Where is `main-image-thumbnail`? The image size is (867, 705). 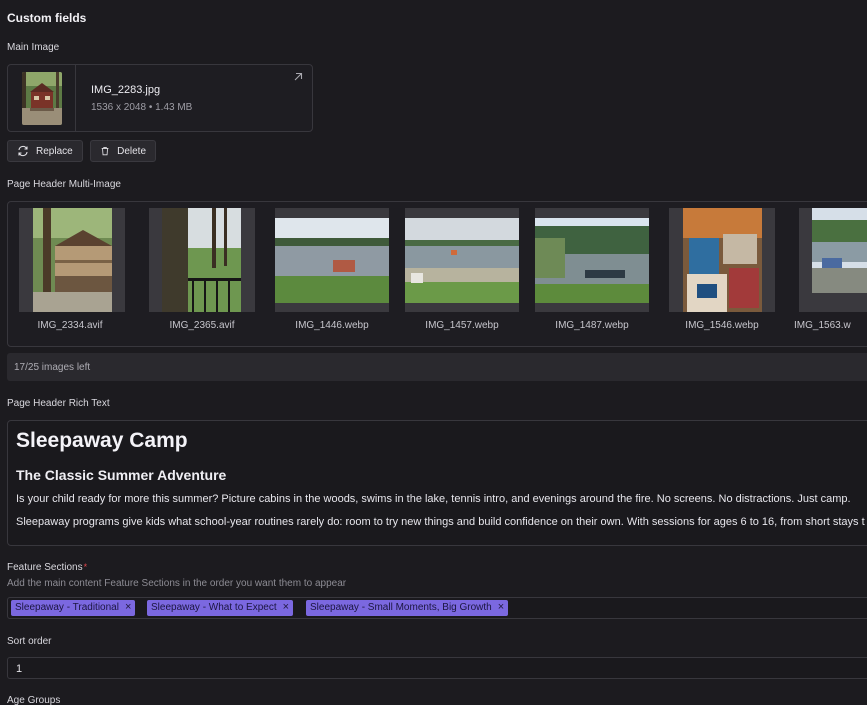
main-image-thumbnail is located at coordinates (41, 98).